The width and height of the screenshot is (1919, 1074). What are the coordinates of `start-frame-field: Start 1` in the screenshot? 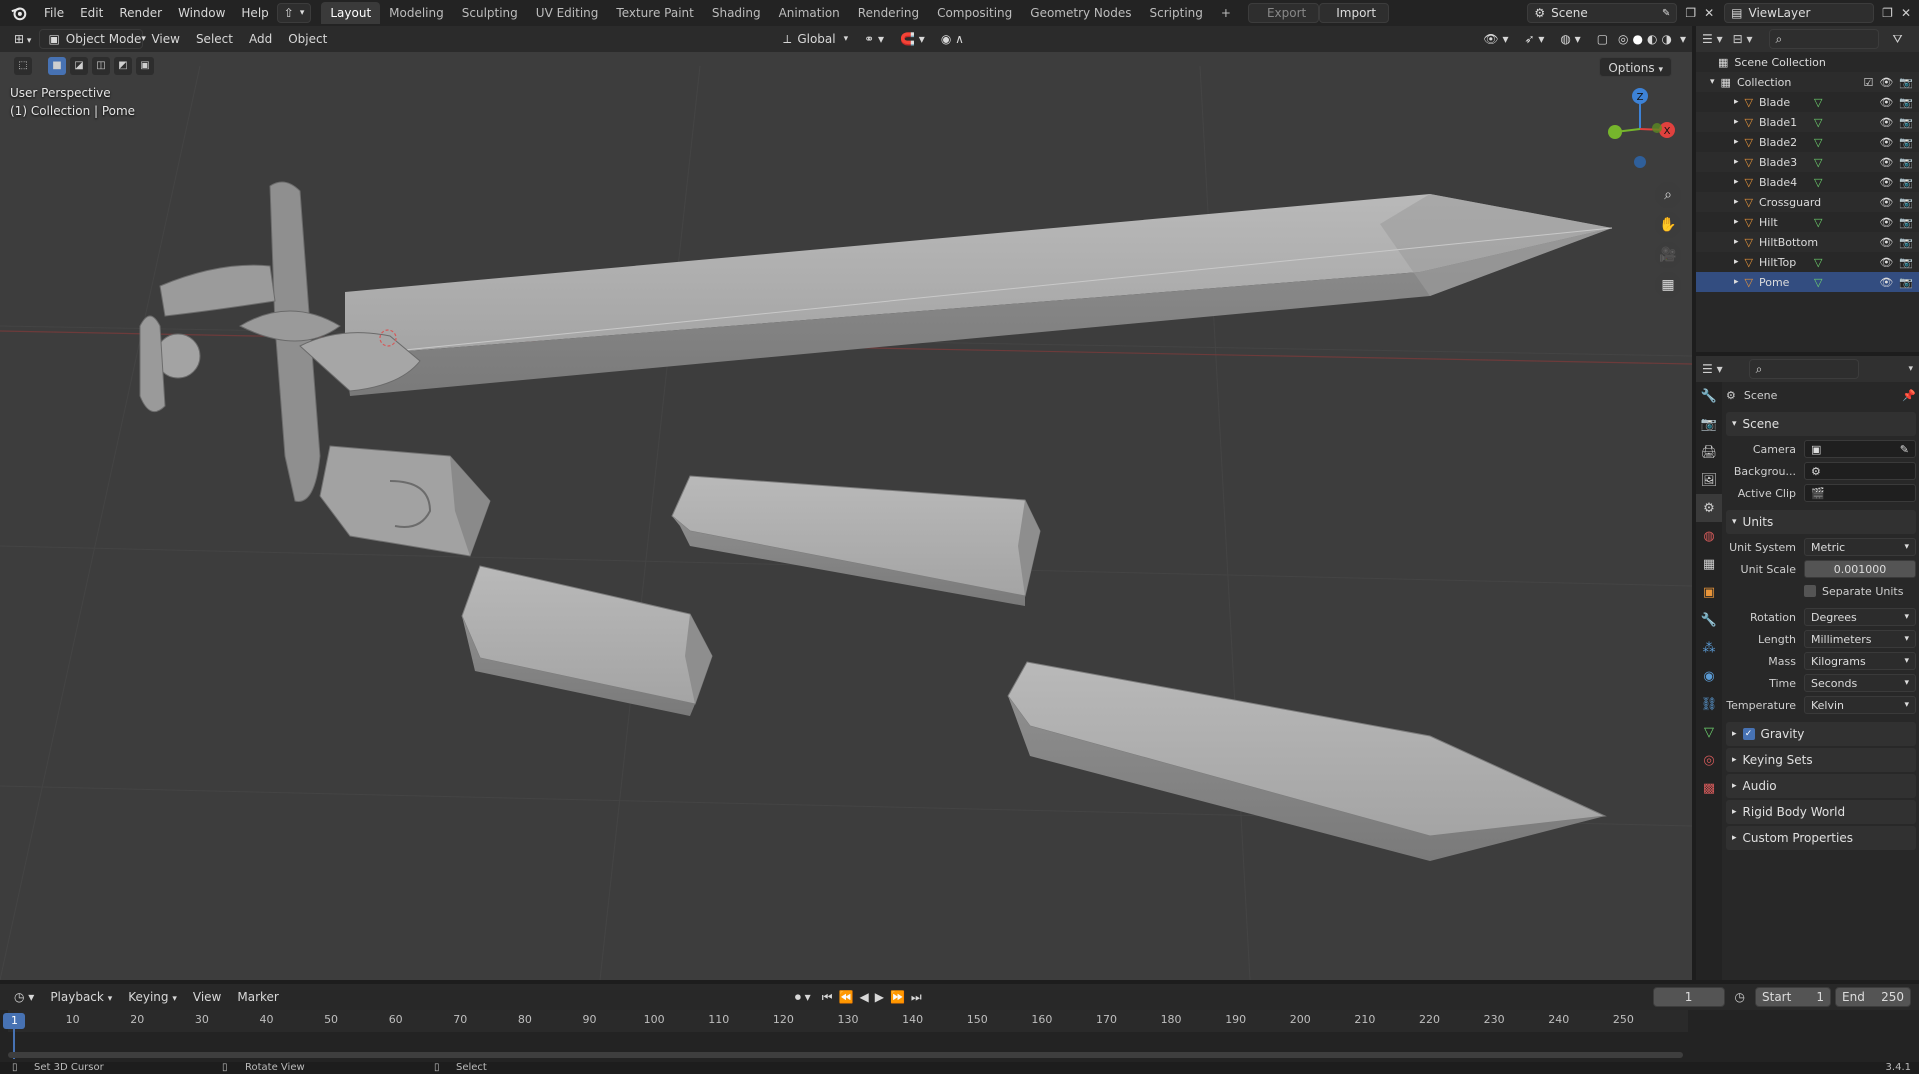 It's located at (1793, 997).